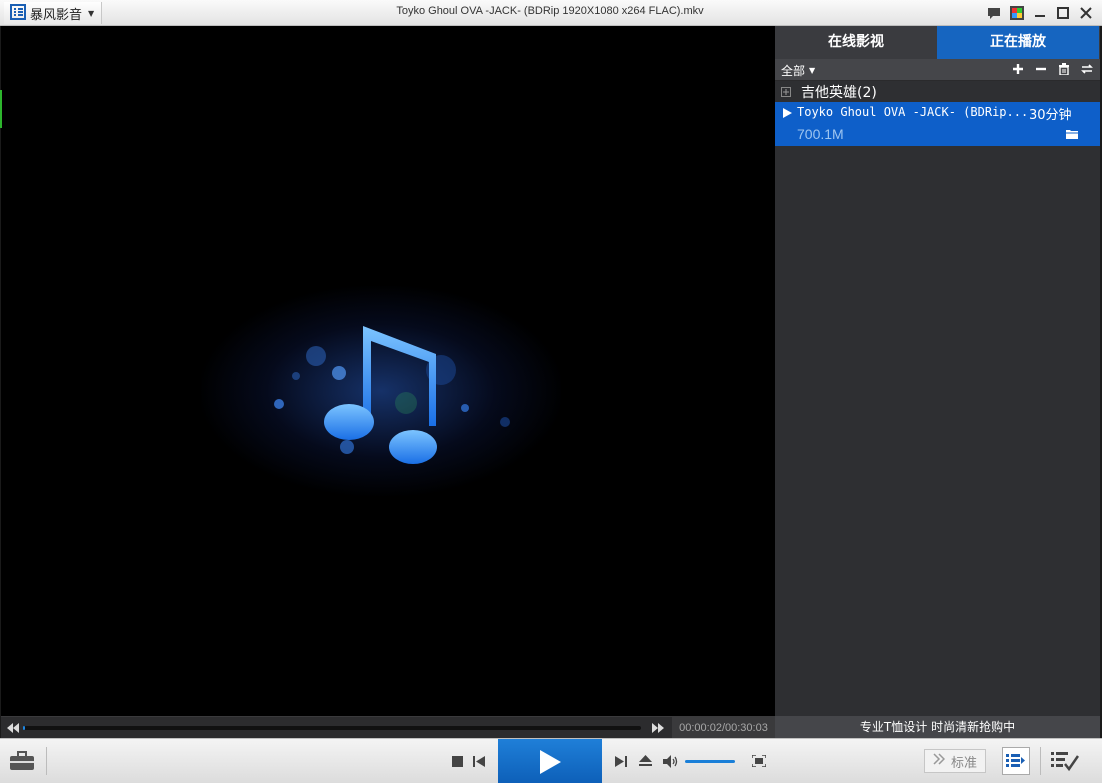 This screenshot has height=783, width=1102. I want to click on item-size: 700.1M, so click(820, 134).